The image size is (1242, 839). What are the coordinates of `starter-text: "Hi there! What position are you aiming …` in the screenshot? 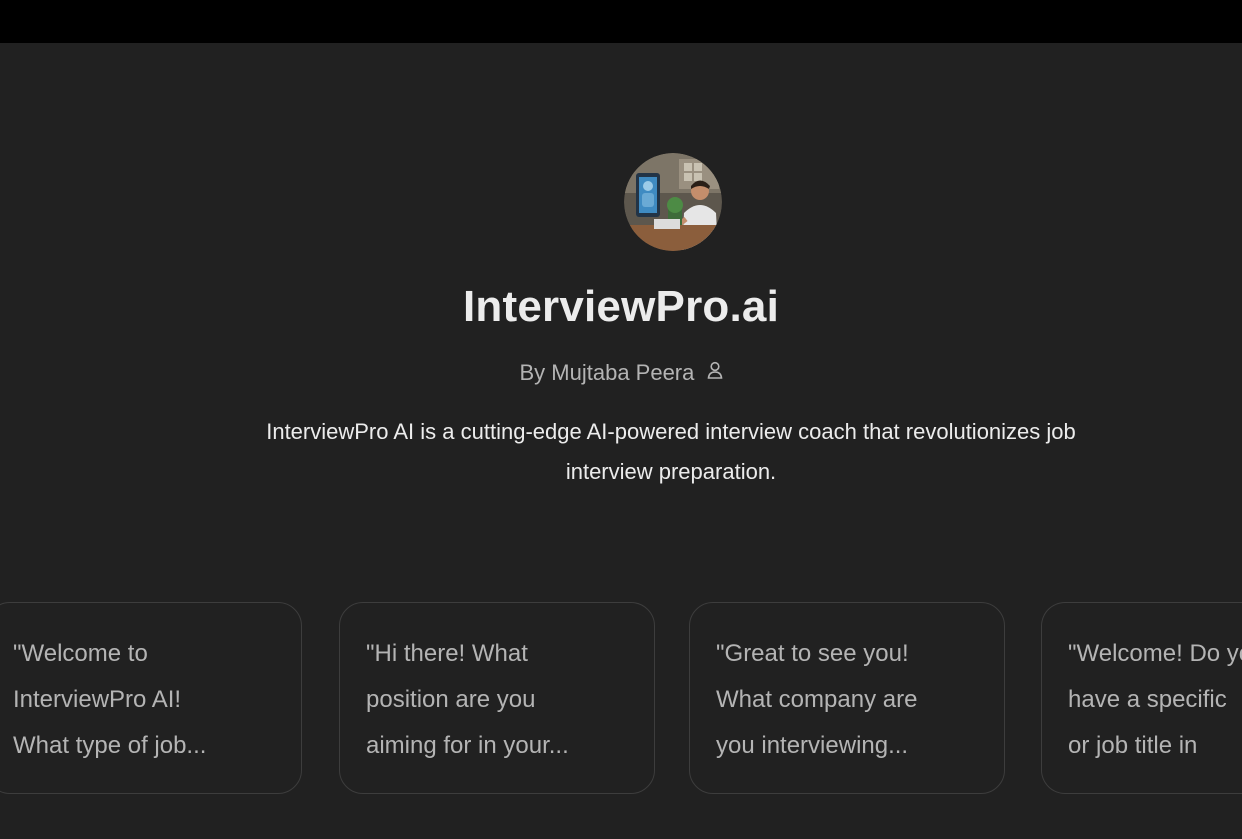 It's located at (467, 699).